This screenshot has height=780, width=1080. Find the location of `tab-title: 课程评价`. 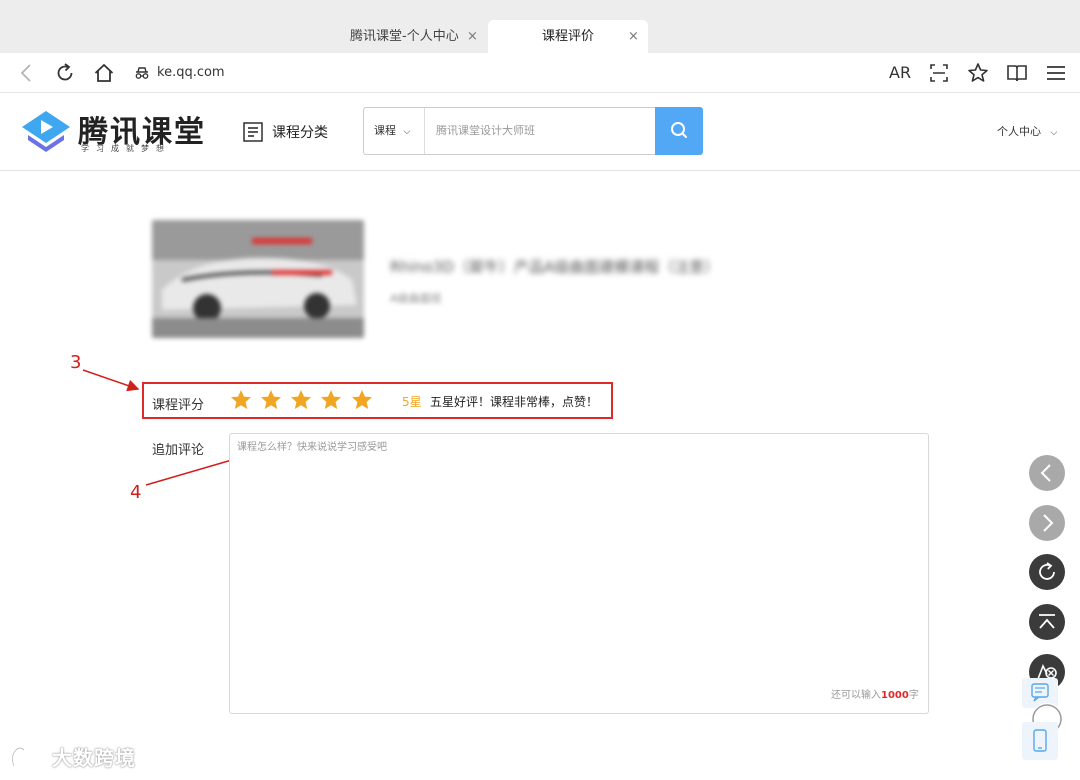

tab-title: 课程评价 is located at coordinates (568, 36).